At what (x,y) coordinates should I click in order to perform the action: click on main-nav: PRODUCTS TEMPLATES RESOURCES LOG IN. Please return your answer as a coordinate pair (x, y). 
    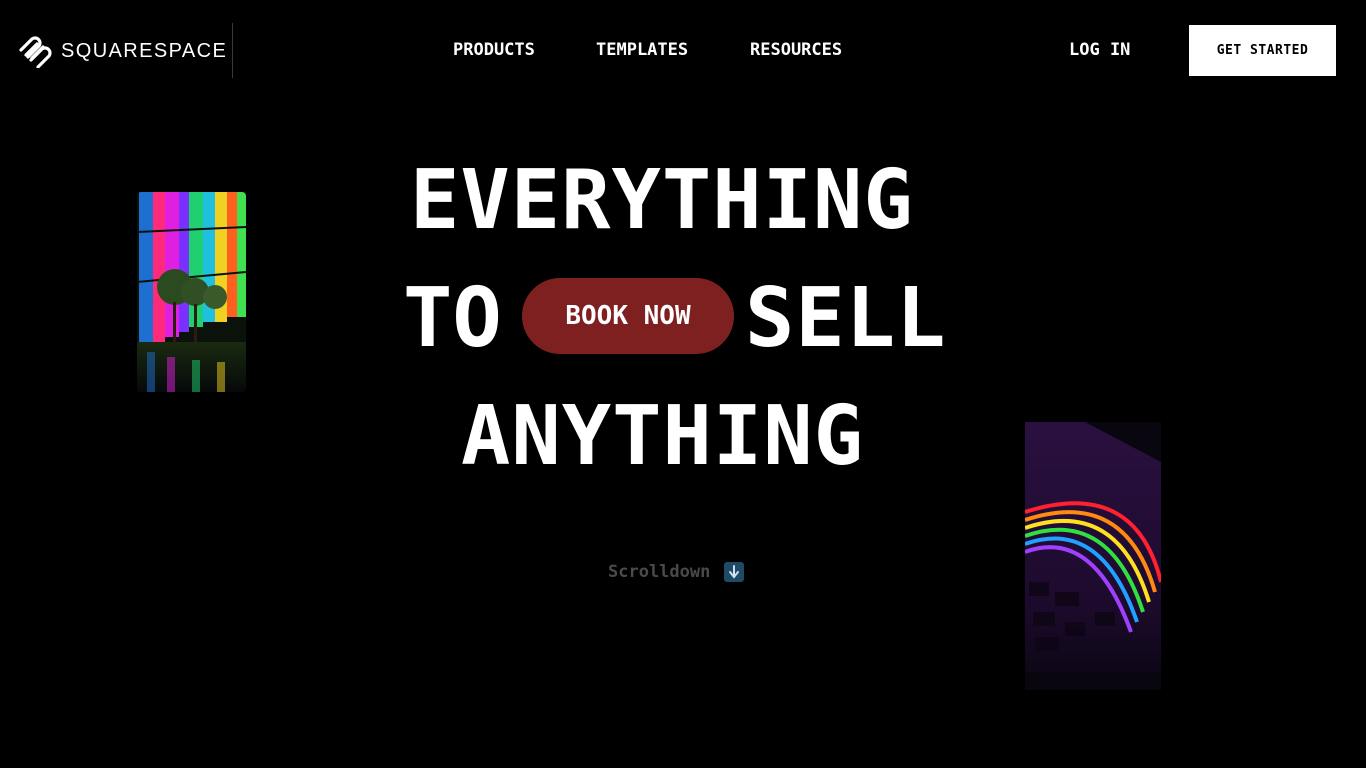
    Looking at the image, I should click on (683, 51).